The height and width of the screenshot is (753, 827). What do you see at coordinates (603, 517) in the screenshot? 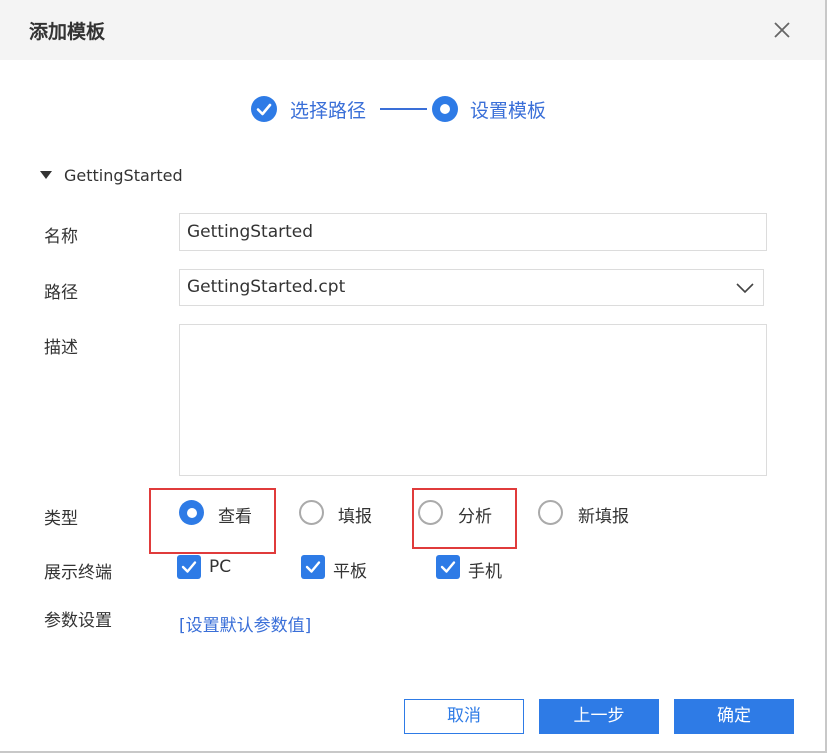
I see `radio-new-fill-label: 新填报` at bounding box center [603, 517].